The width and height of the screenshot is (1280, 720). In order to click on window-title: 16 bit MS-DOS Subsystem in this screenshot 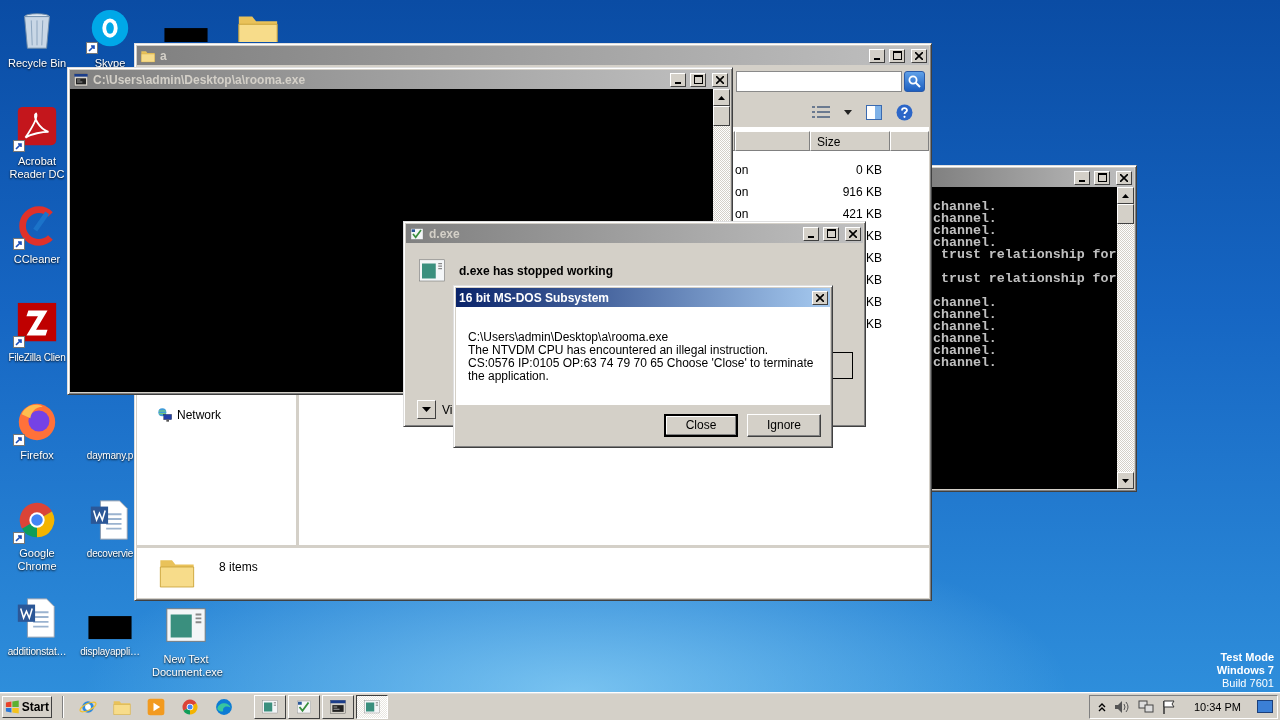, I will do `click(535, 297)`.